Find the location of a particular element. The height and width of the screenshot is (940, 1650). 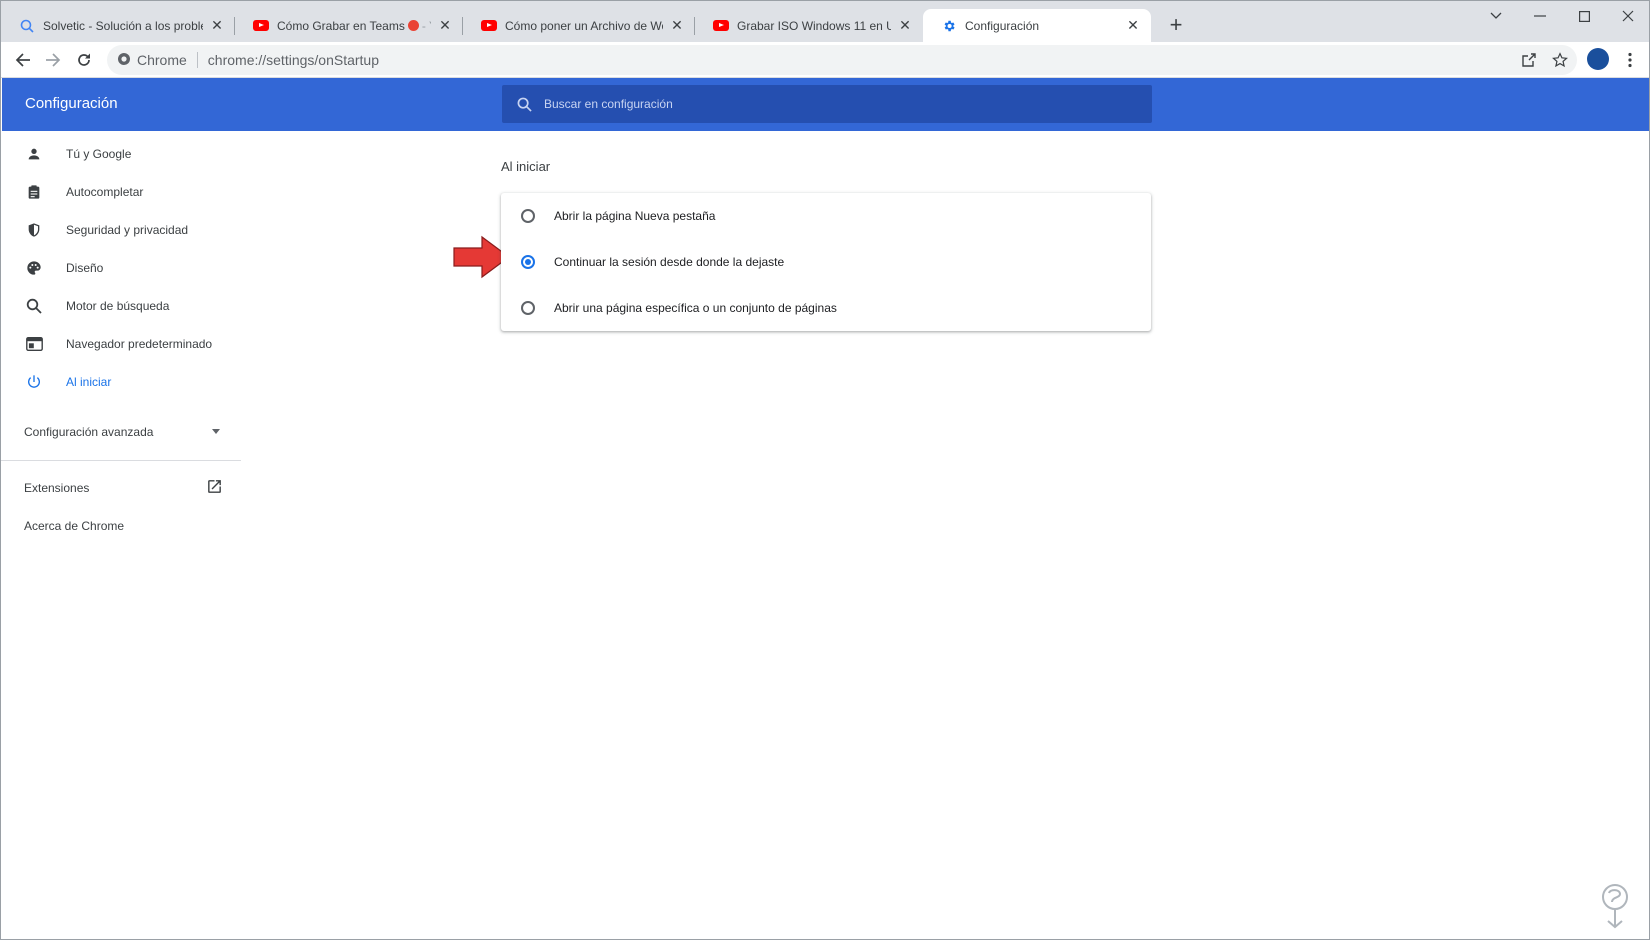

startup-option-new-tab: Abrir la página Nueva pestaña is located at coordinates (826, 216).